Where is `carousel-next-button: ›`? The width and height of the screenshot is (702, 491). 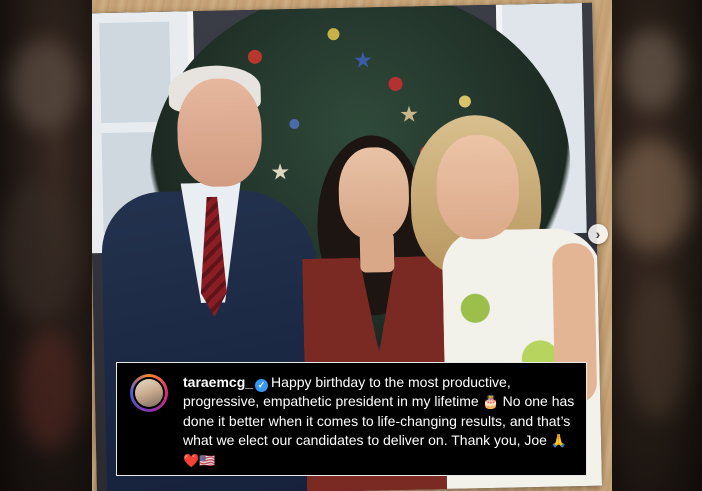
carousel-next-button: › is located at coordinates (598, 234).